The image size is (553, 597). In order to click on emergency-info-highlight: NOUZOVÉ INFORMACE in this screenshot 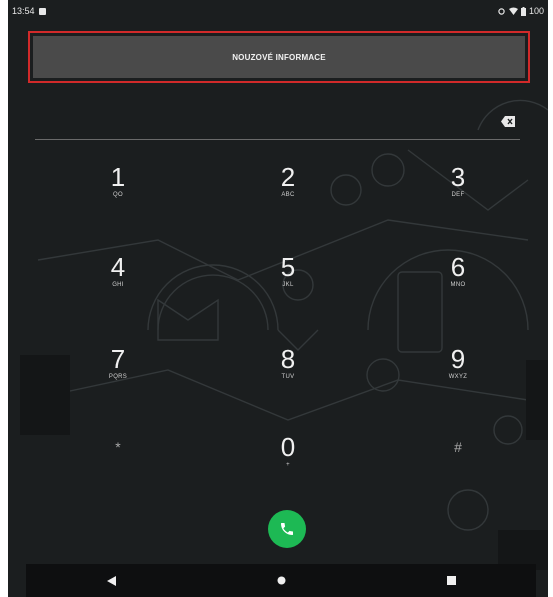, I will do `click(279, 57)`.